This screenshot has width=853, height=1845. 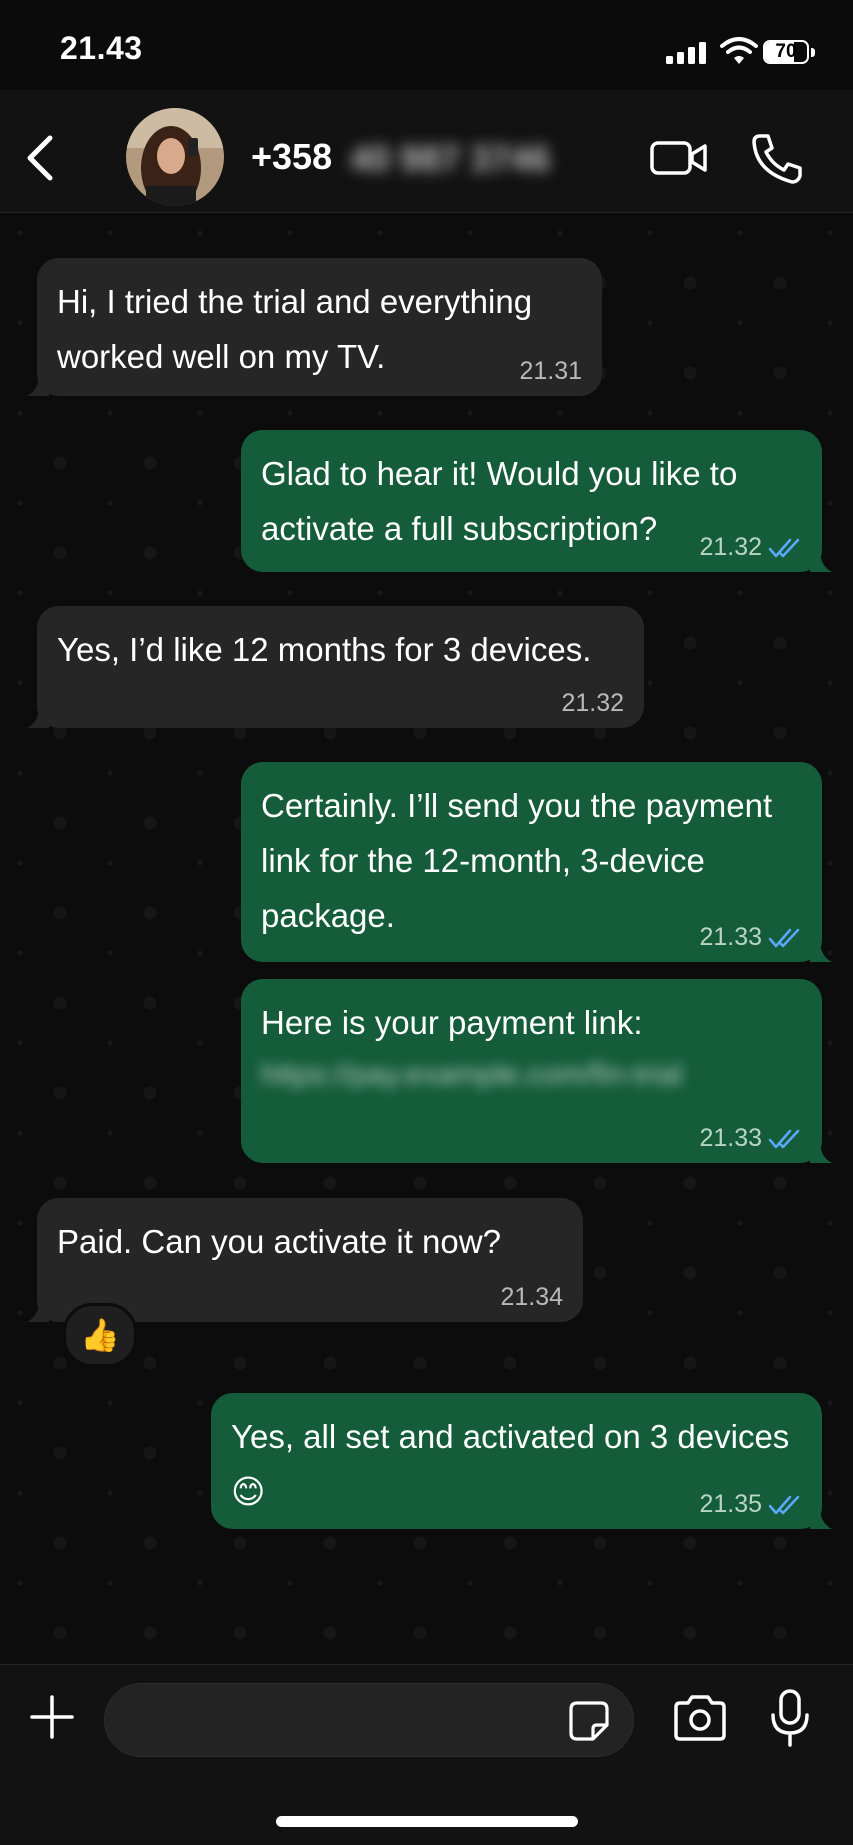 I want to click on battery-indicator: 70, so click(x=791, y=53).